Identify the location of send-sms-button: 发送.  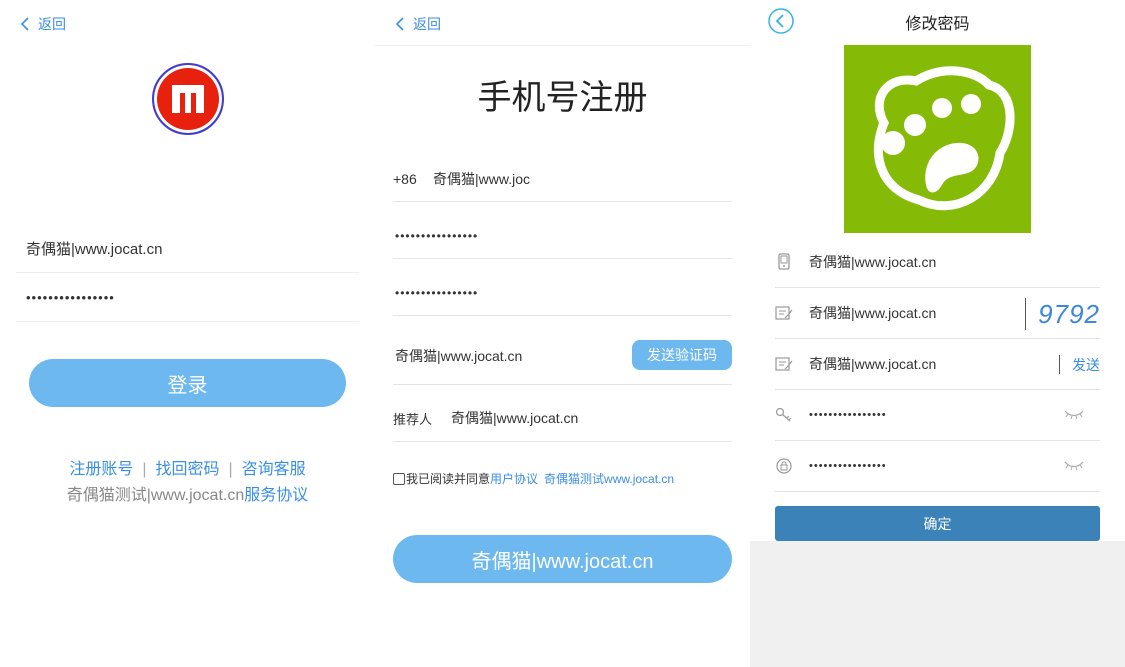
(1079, 364).